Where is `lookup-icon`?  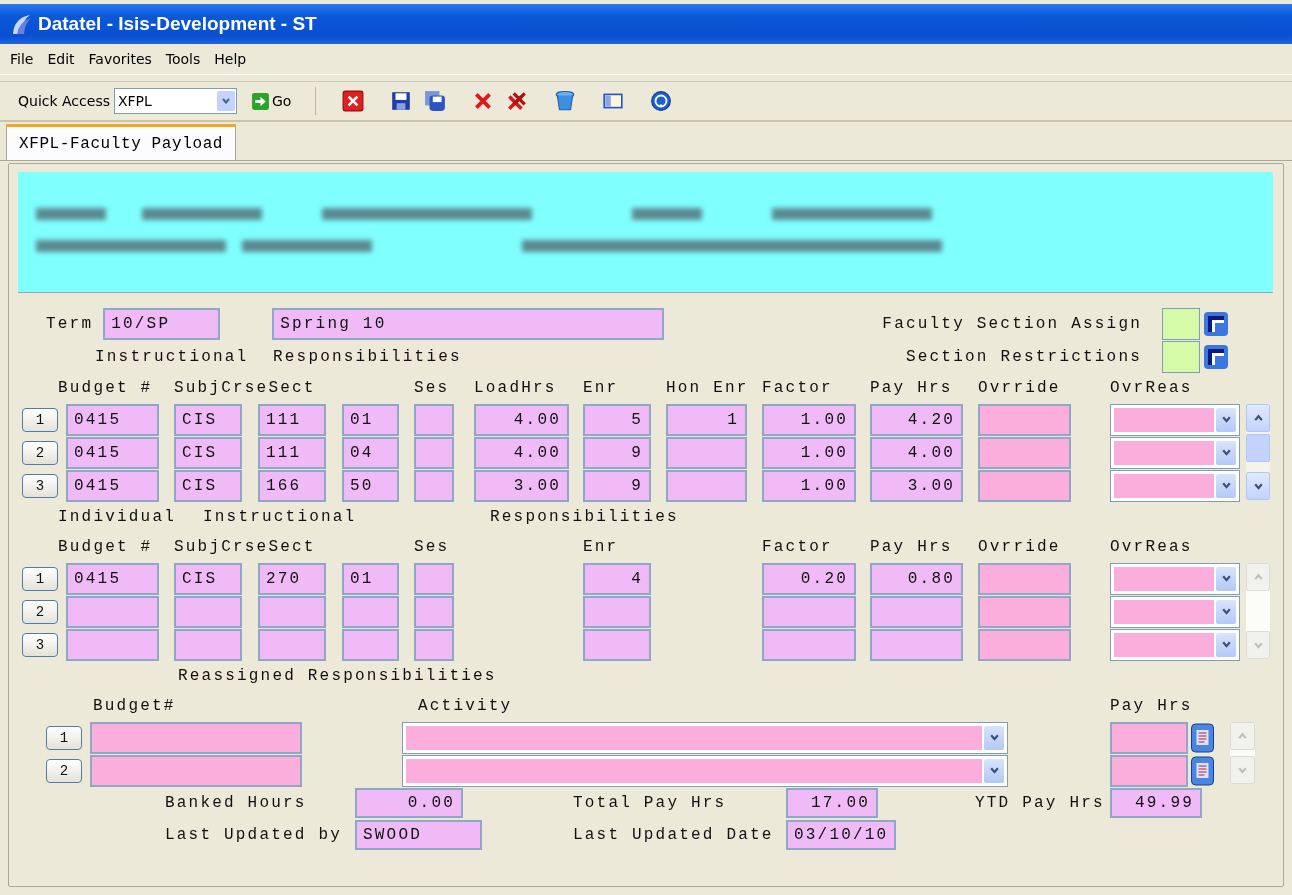 lookup-icon is located at coordinates (1216, 356).